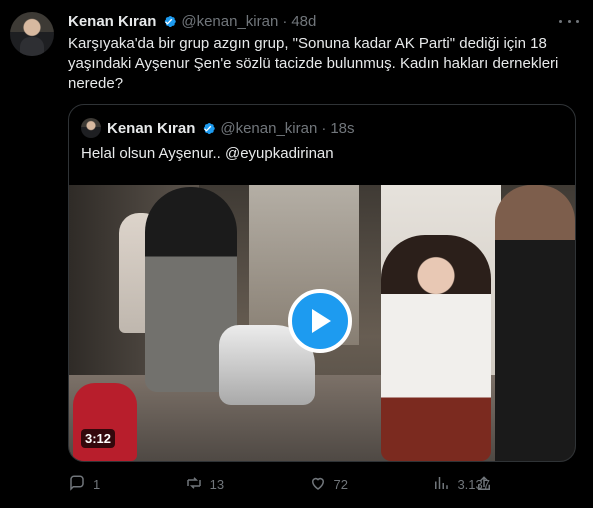  What do you see at coordinates (77, 484) in the screenshot?
I see `reply-icon` at bounding box center [77, 484].